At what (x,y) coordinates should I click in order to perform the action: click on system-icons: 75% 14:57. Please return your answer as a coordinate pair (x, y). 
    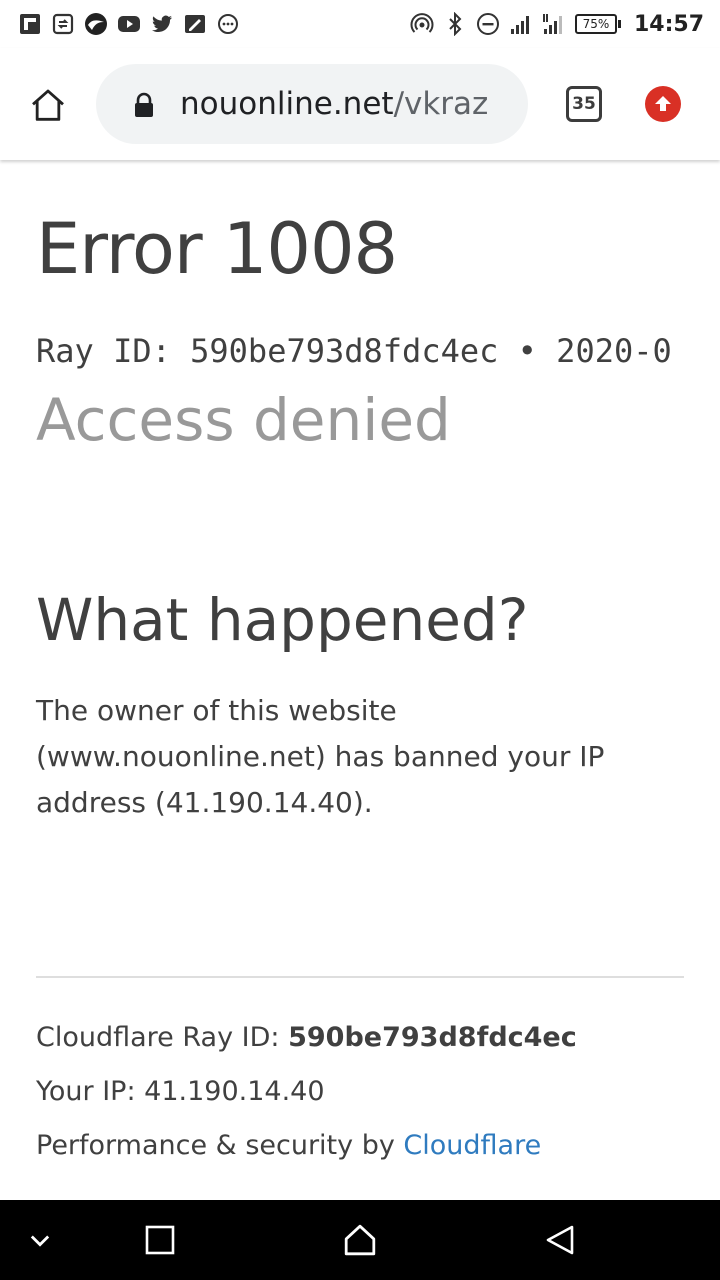
    Looking at the image, I should click on (557, 24).